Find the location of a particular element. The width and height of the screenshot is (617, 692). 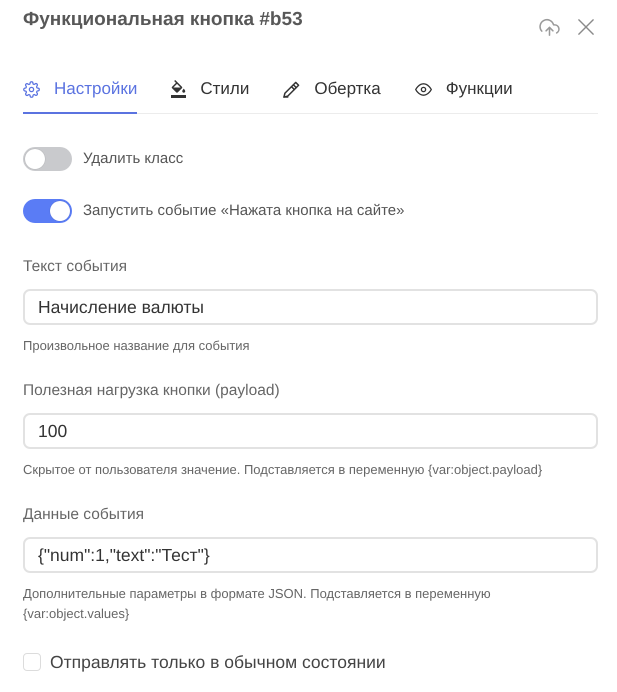

field-hint: Скрытое от пользователя значение. Подставляется в переменную {var:object.payload} is located at coordinates (283, 470).